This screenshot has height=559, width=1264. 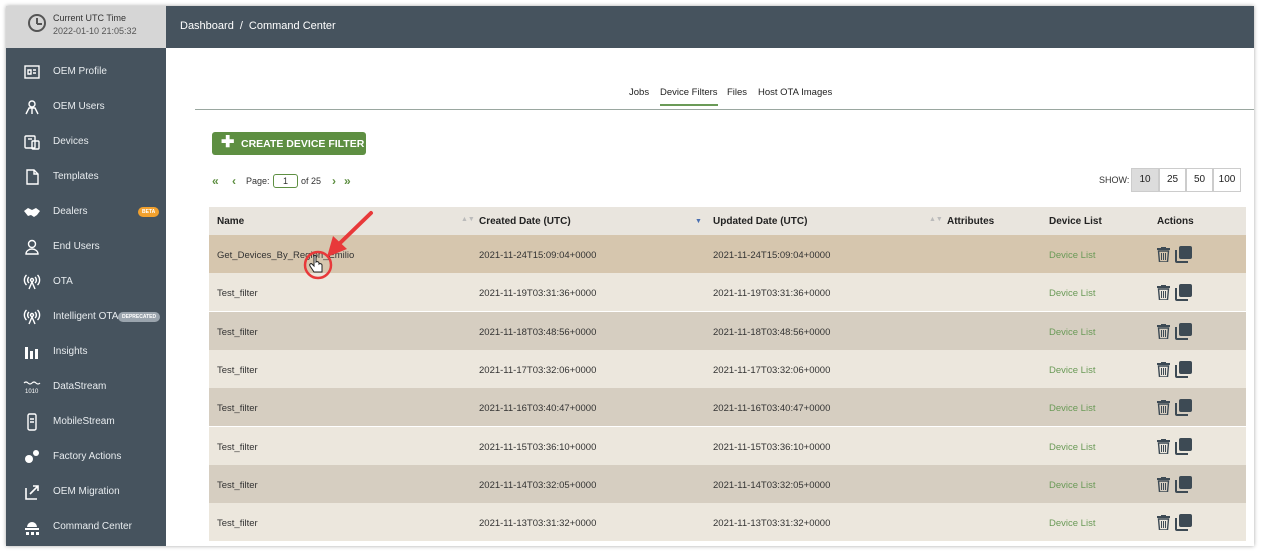 I want to click on sidebar-item-oem-migration: OEM Migration, so click(x=86, y=492).